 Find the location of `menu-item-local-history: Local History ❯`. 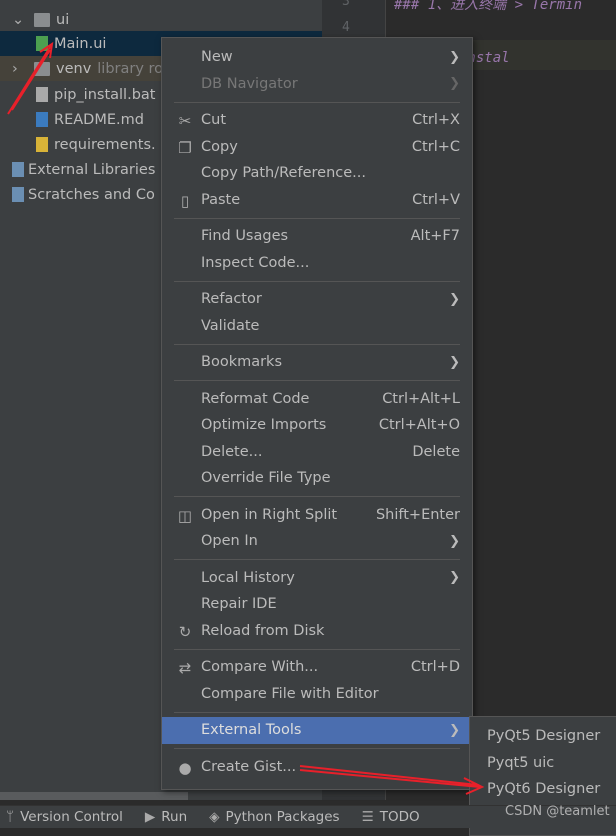

menu-item-local-history: Local History ❯ is located at coordinates (317, 578).